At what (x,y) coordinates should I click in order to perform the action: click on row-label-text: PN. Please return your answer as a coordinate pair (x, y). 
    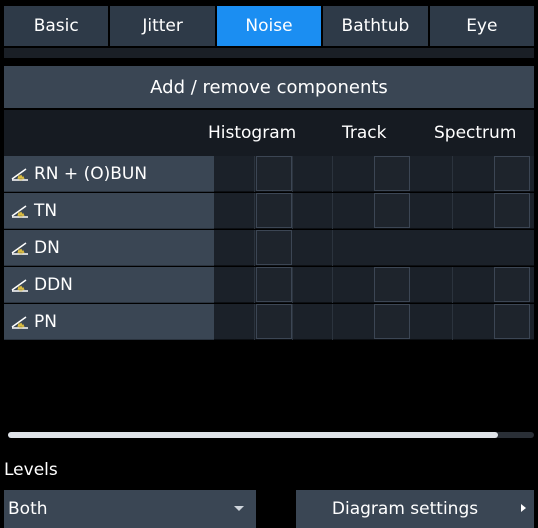
    Looking at the image, I should click on (45, 321).